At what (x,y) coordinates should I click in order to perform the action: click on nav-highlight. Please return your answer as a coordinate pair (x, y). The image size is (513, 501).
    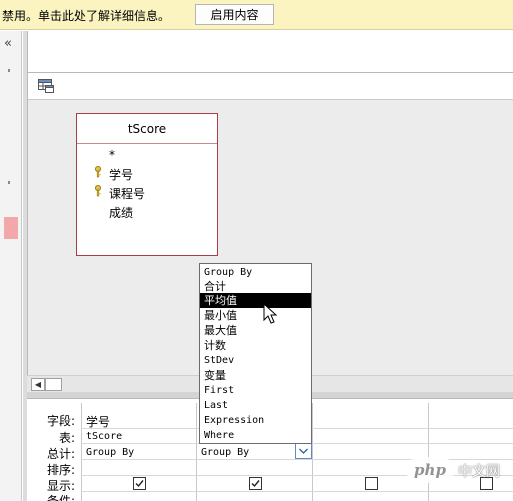
    Looking at the image, I should click on (11, 228).